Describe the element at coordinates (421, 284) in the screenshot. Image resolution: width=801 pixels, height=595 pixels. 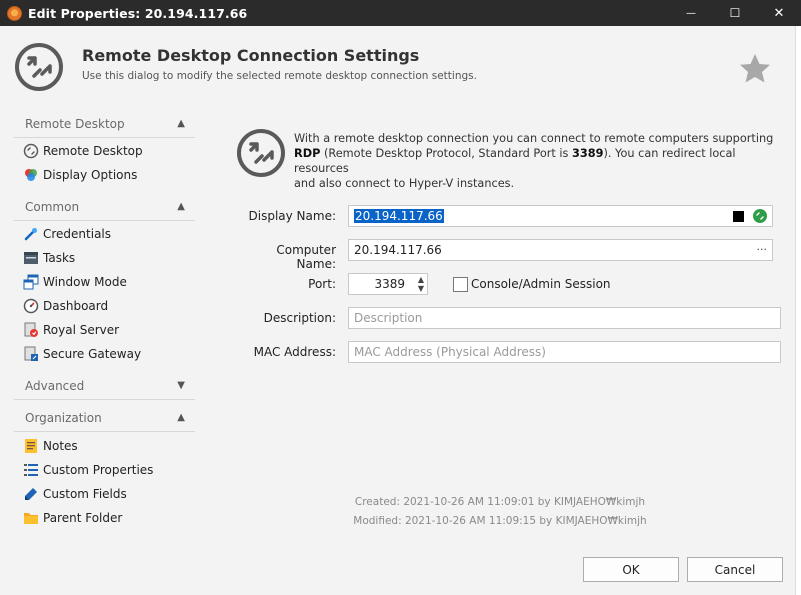
I see `port-spin-buttons: ▲ ▼` at that location.